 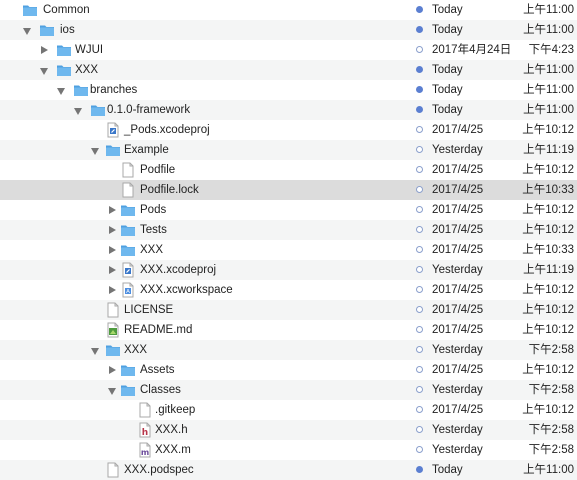 I want to click on file-row: Classes Yesterday 下午2:58, so click(x=288, y=390).